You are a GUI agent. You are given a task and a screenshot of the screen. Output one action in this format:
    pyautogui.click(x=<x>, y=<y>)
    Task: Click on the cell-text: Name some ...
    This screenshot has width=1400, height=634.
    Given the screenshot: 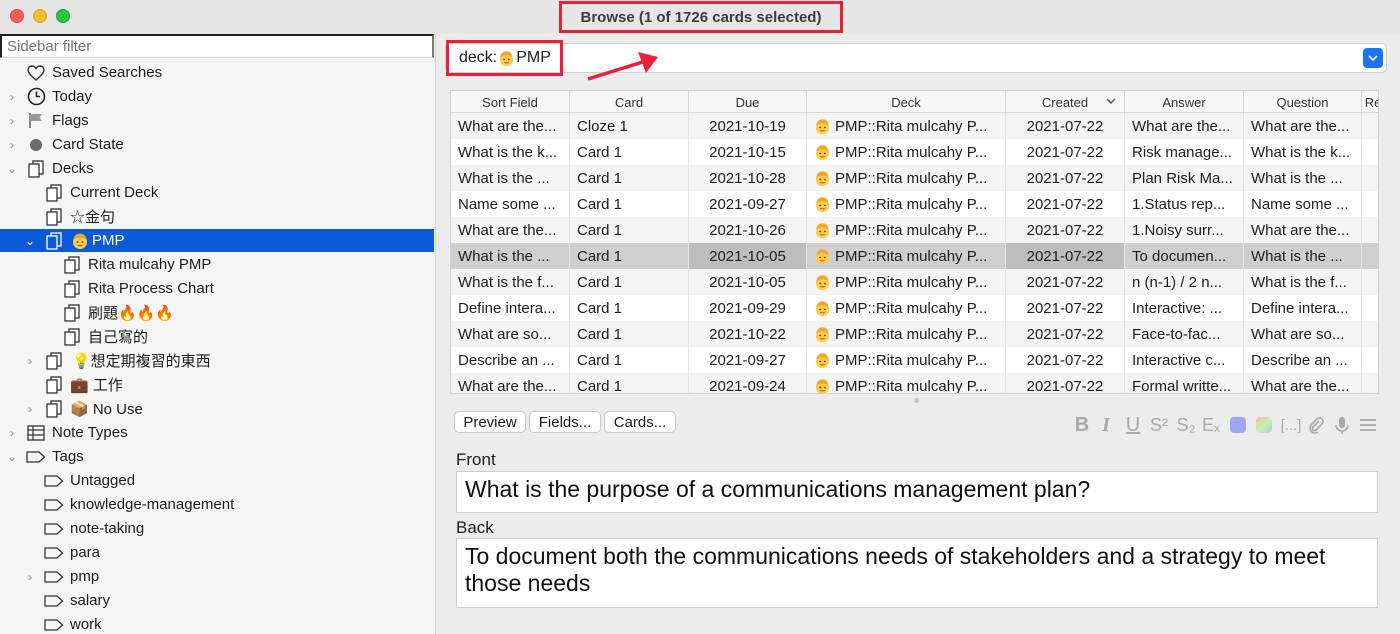 What is the action you would take?
    pyautogui.click(x=1300, y=204)
    